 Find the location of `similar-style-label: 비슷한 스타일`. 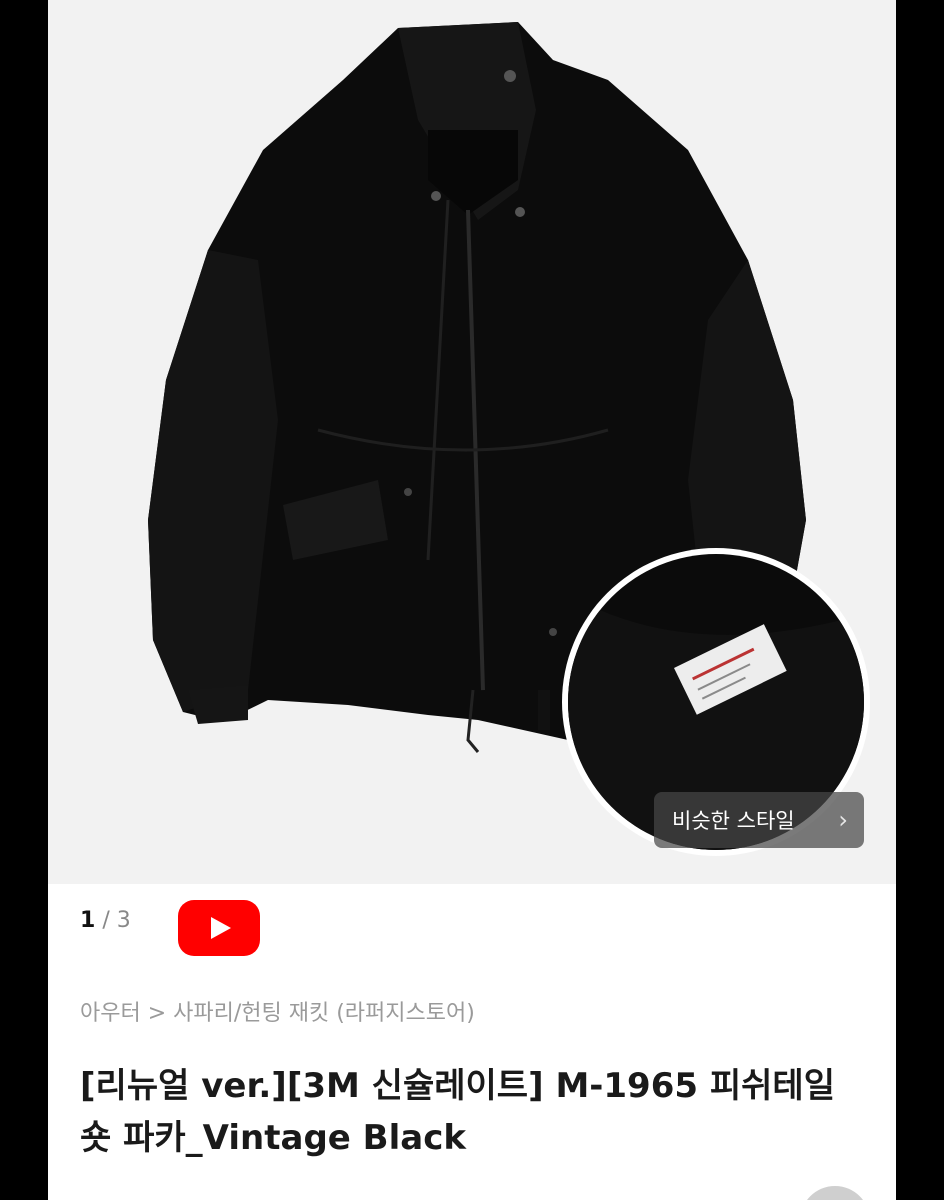

similar-style-label: 비슷한 스타일 is located at coordinates (733, 821).